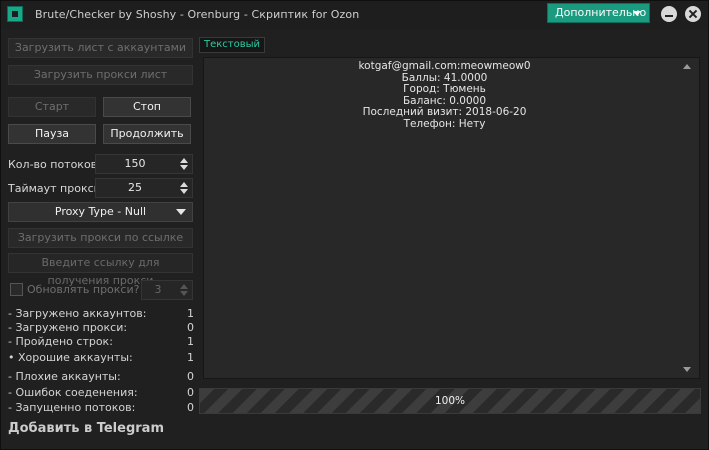 Image resolution: width=709 pixels, height=450 pixels. I want to click on proxy-type-select: Proxy Type - Null, so click(100, 212).